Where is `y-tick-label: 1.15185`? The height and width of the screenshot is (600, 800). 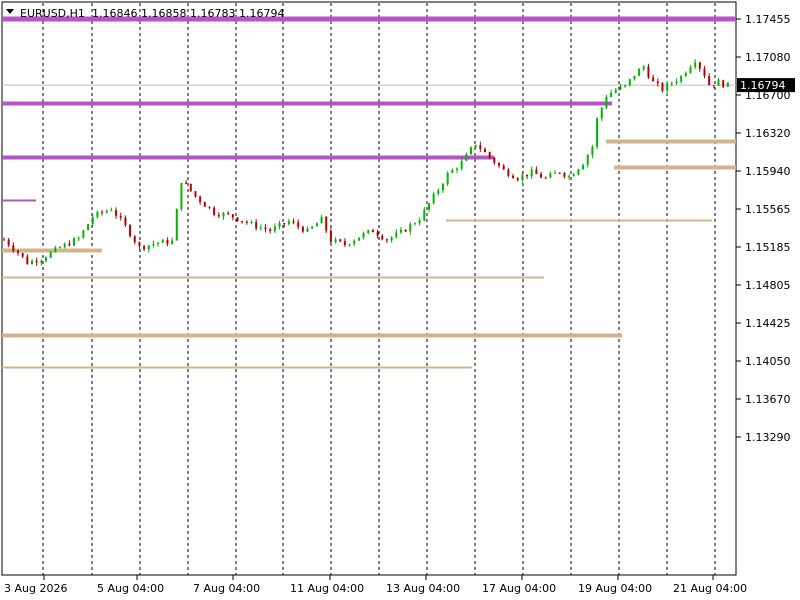 y-tick-label: 1.15185 is located at coordinates (768, 247).